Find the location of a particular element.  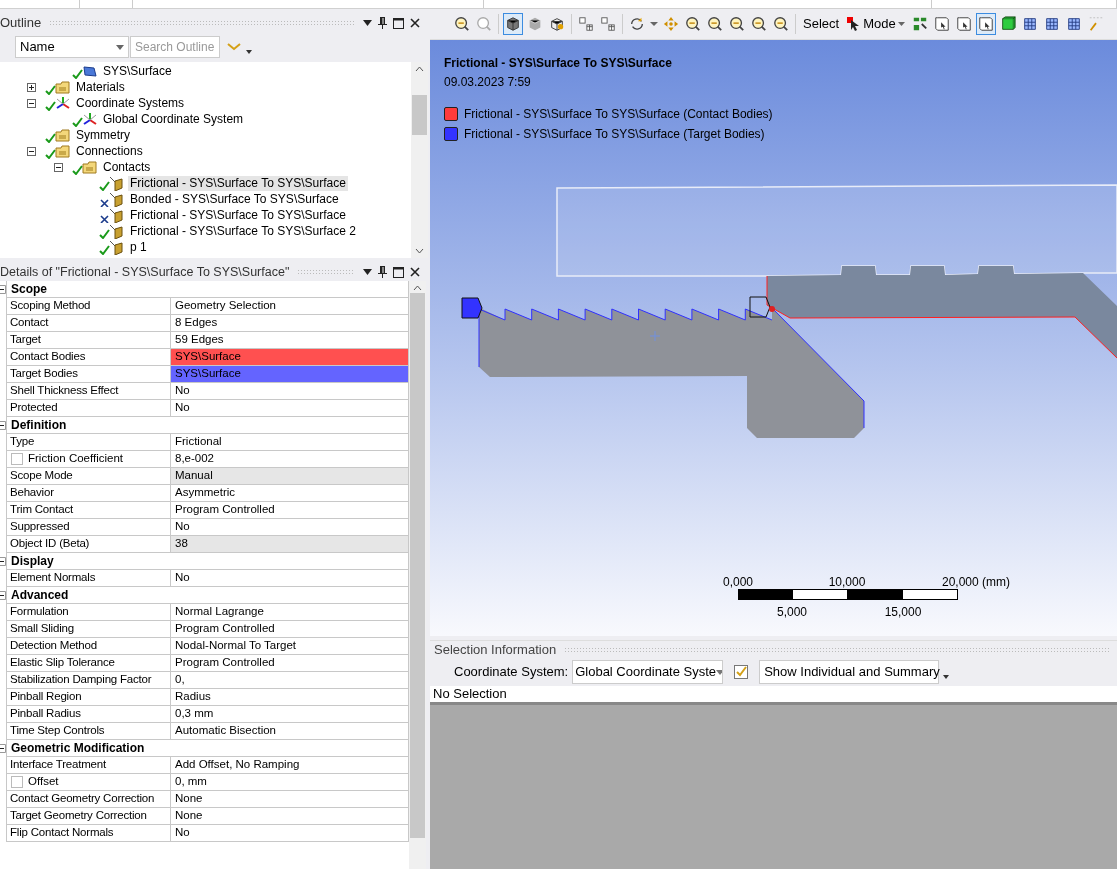

tree-item: Bonded - SYS\Surface To SYS\Surface is located at coordinates (234, 199).